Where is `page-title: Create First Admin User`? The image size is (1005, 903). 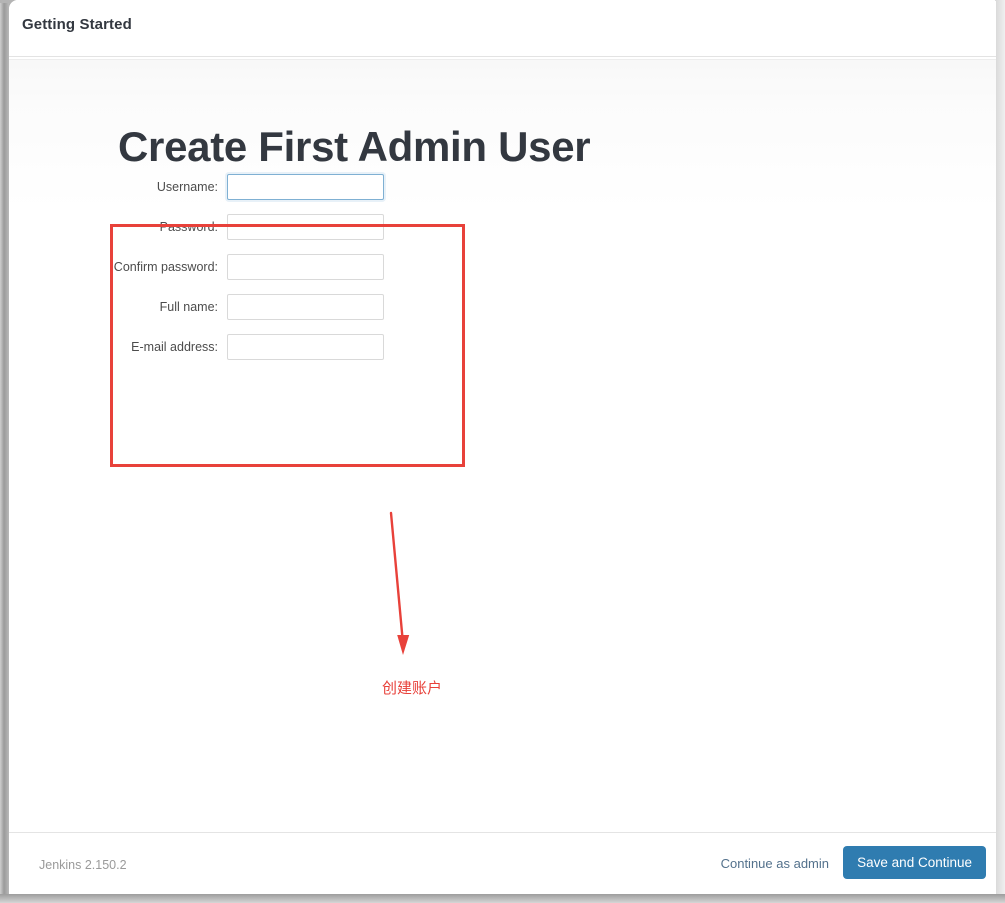 page-title: Create First Admin User is located at coordinates (354, 147).